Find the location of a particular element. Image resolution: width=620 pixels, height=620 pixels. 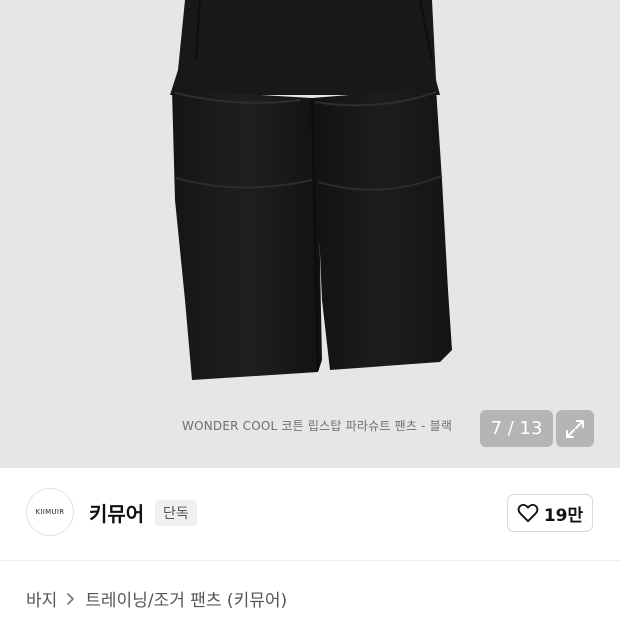

expand-image-button is located at coordinates (575, 428).